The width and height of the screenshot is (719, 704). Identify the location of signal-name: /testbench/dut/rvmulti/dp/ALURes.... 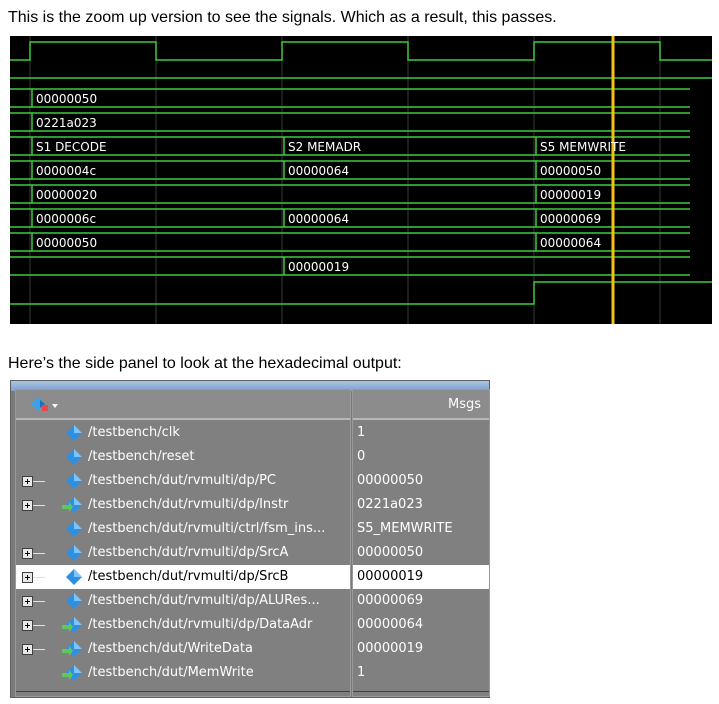
(204, 600).